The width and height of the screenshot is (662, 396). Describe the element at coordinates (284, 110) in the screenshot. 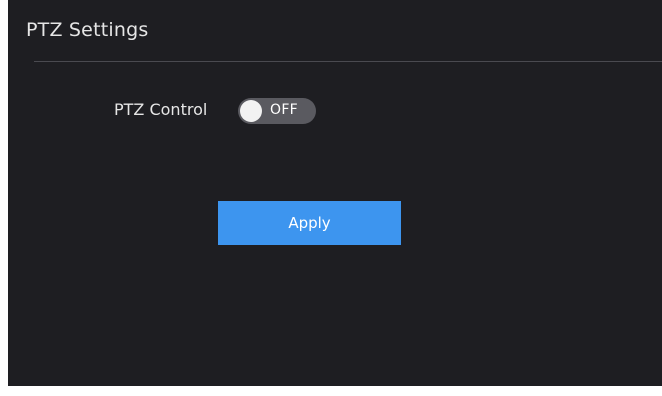

I see `toggle-state-text: OFF` at that location.